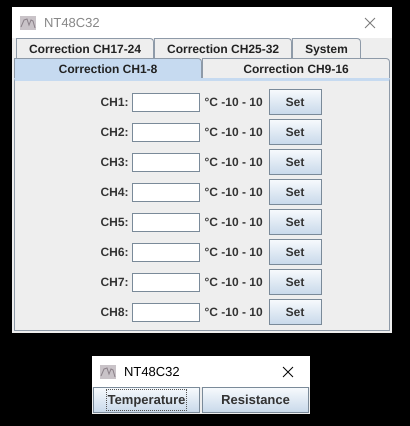 The height and width of the screenshot is (426, 410). I want to click on channel-label: CH6:, so click(113, 252).